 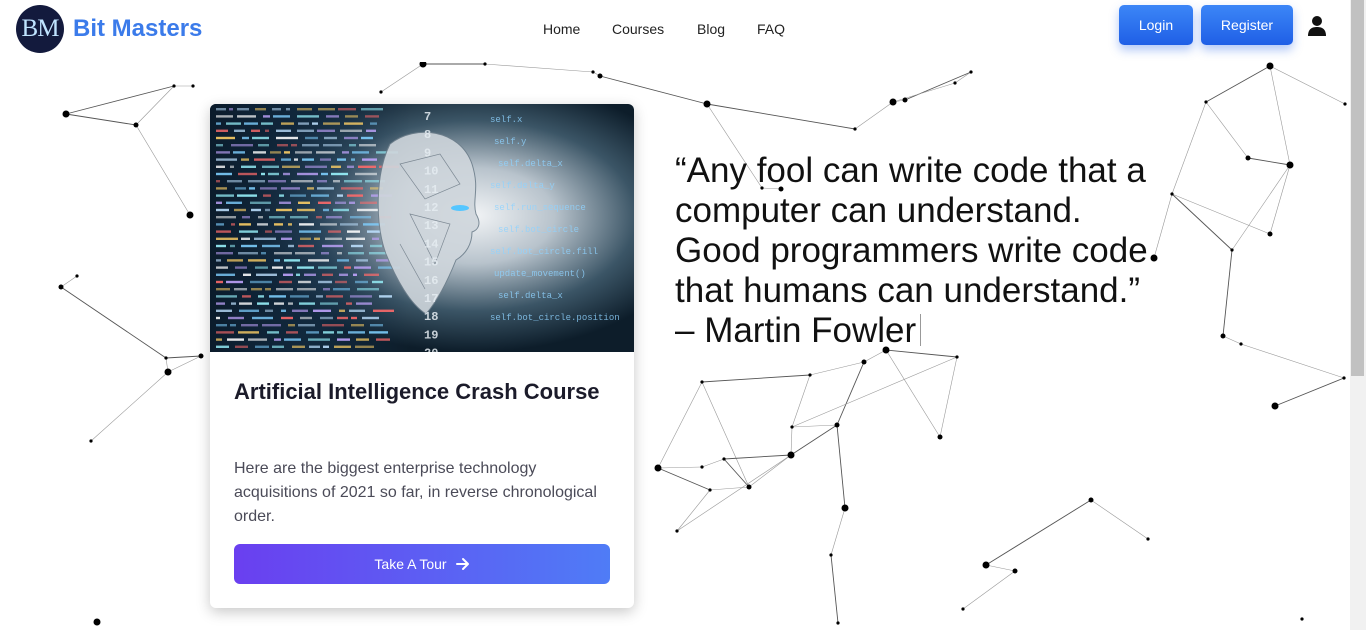 What do you see at coordinates (878, 210) in the screenshot?
I see `quote-line-2: computer can understand.` at bounding box center [878, 210].